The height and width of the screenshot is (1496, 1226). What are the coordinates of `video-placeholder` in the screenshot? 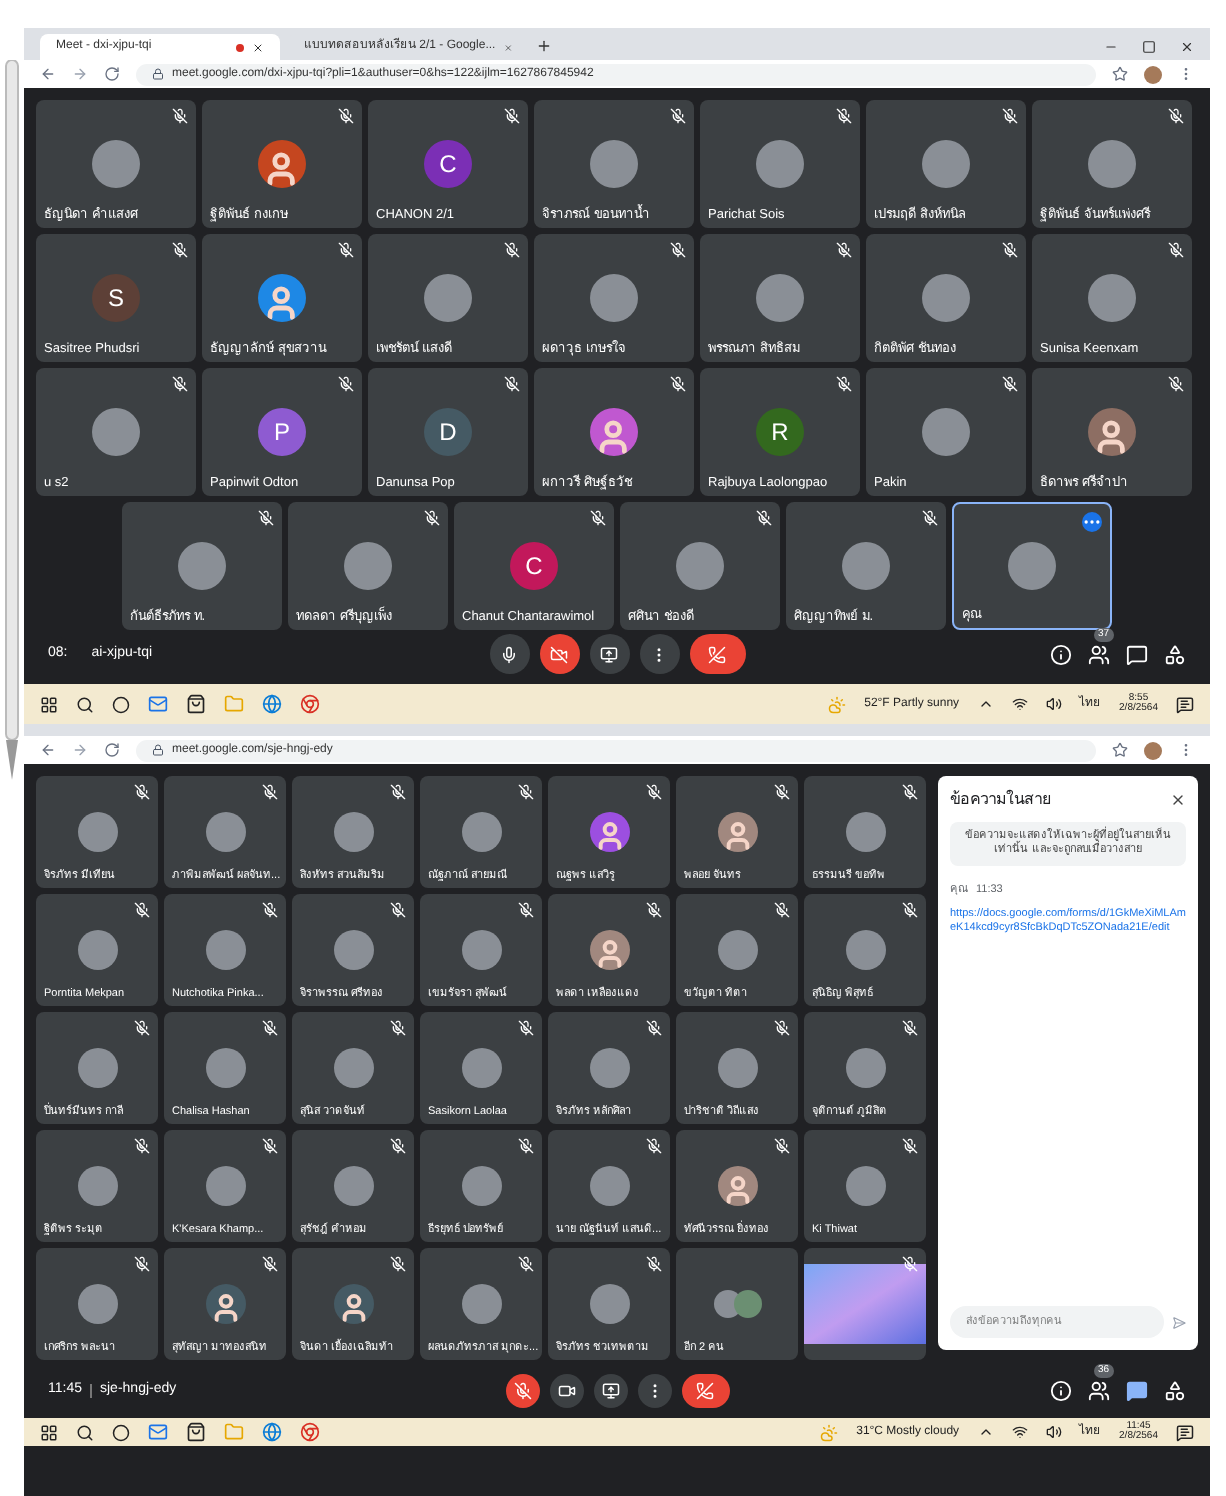 It's located at (865, 1304).